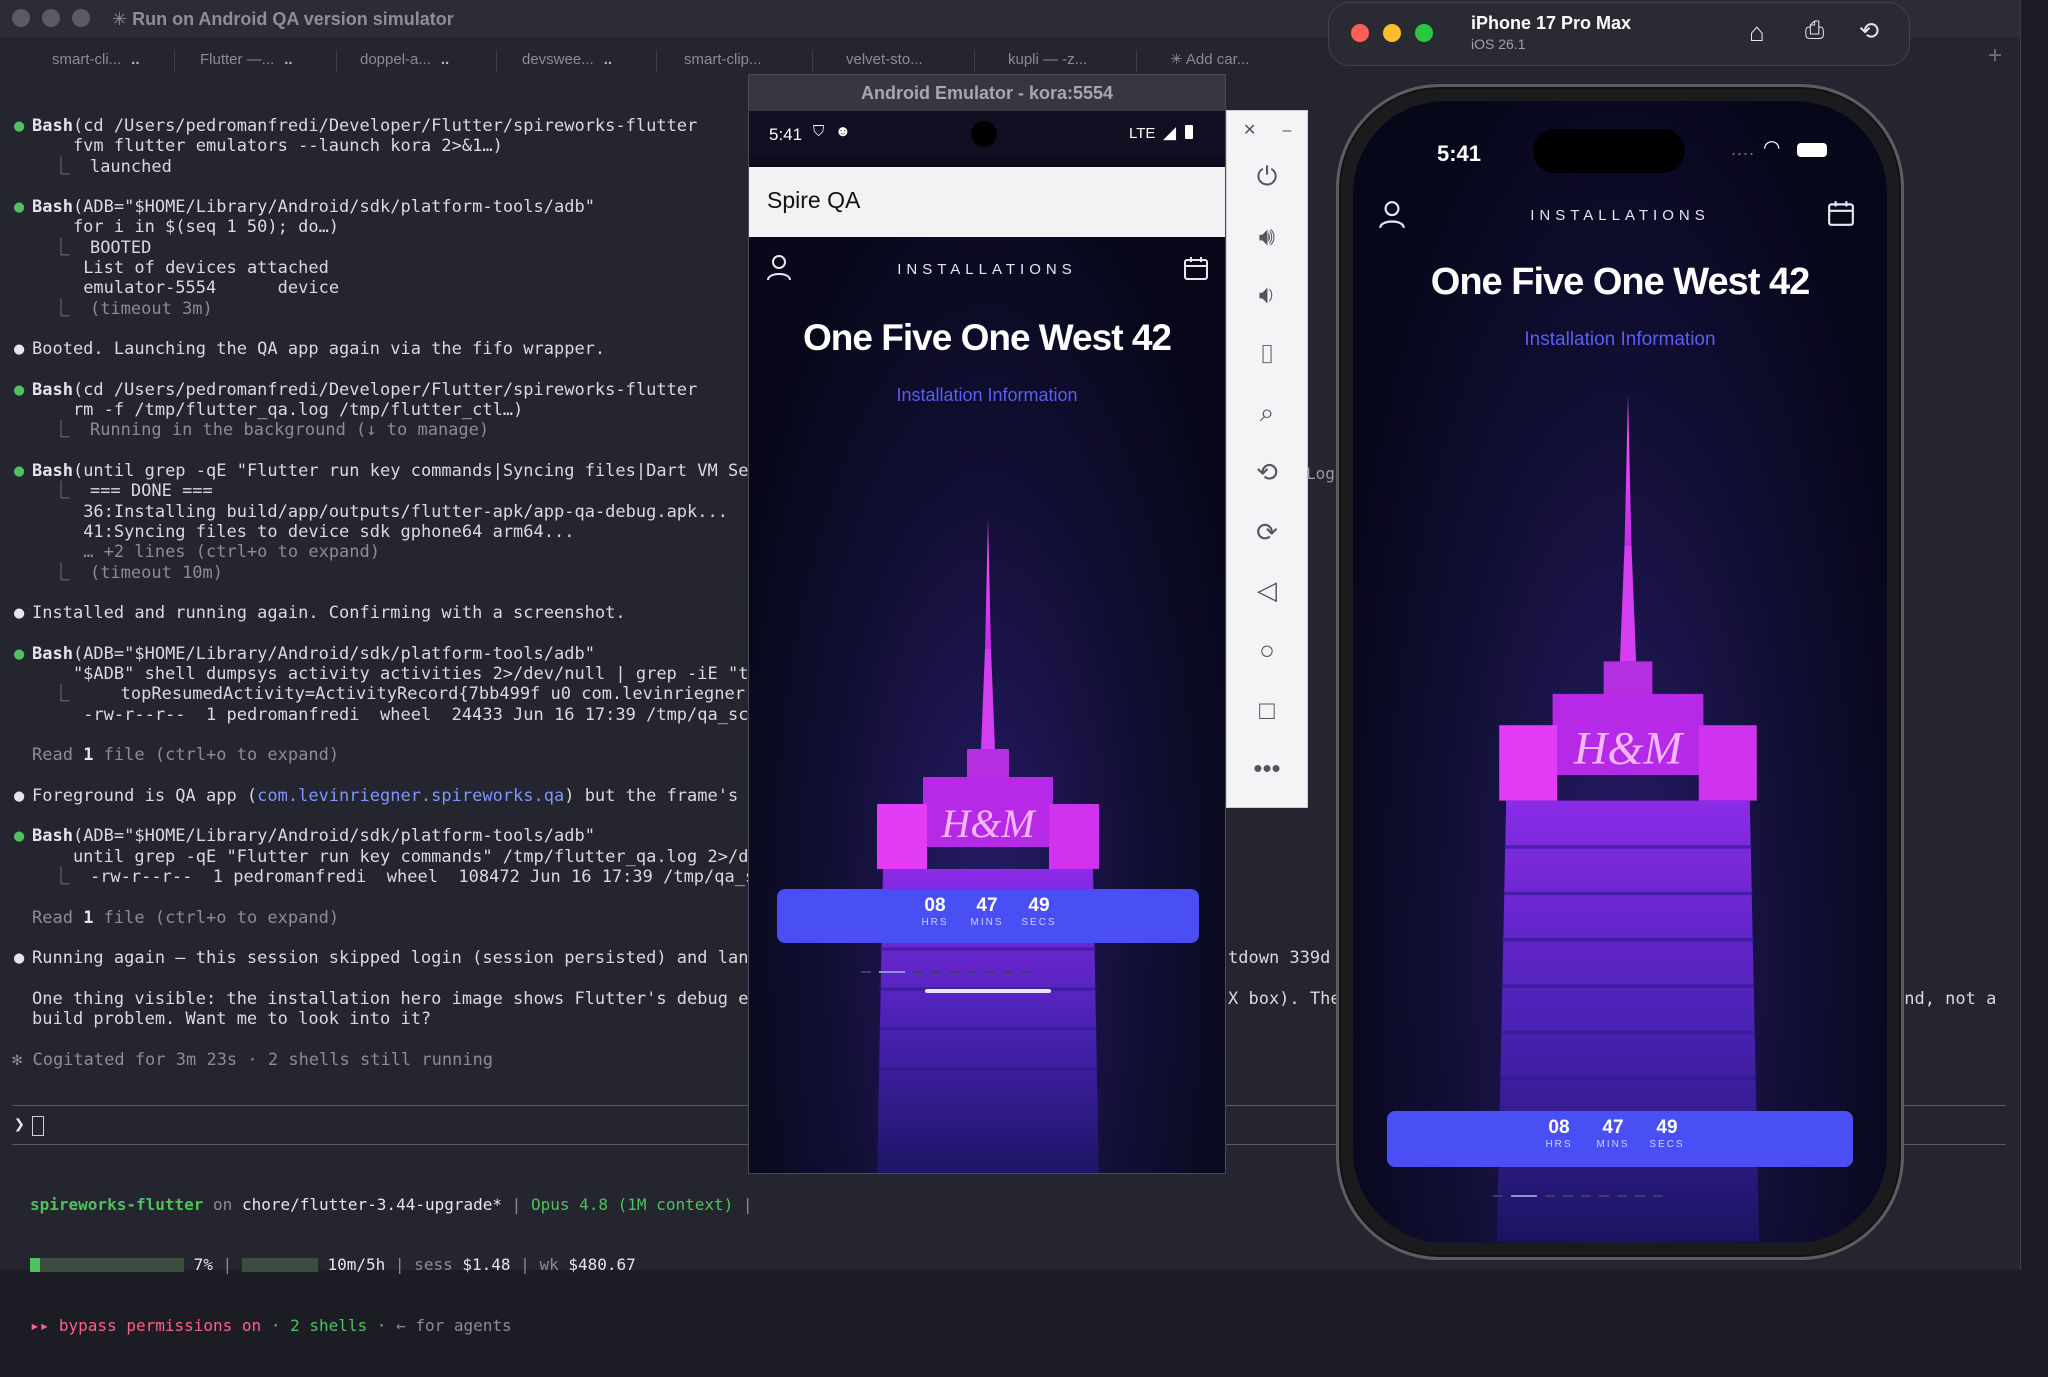 This screenshot has height=1377, width=2048. Describe the element at coordinates (372, 1204) in the screenshot. I see `status-branch: chore/flutter-3.44-upgrade*` at that location.